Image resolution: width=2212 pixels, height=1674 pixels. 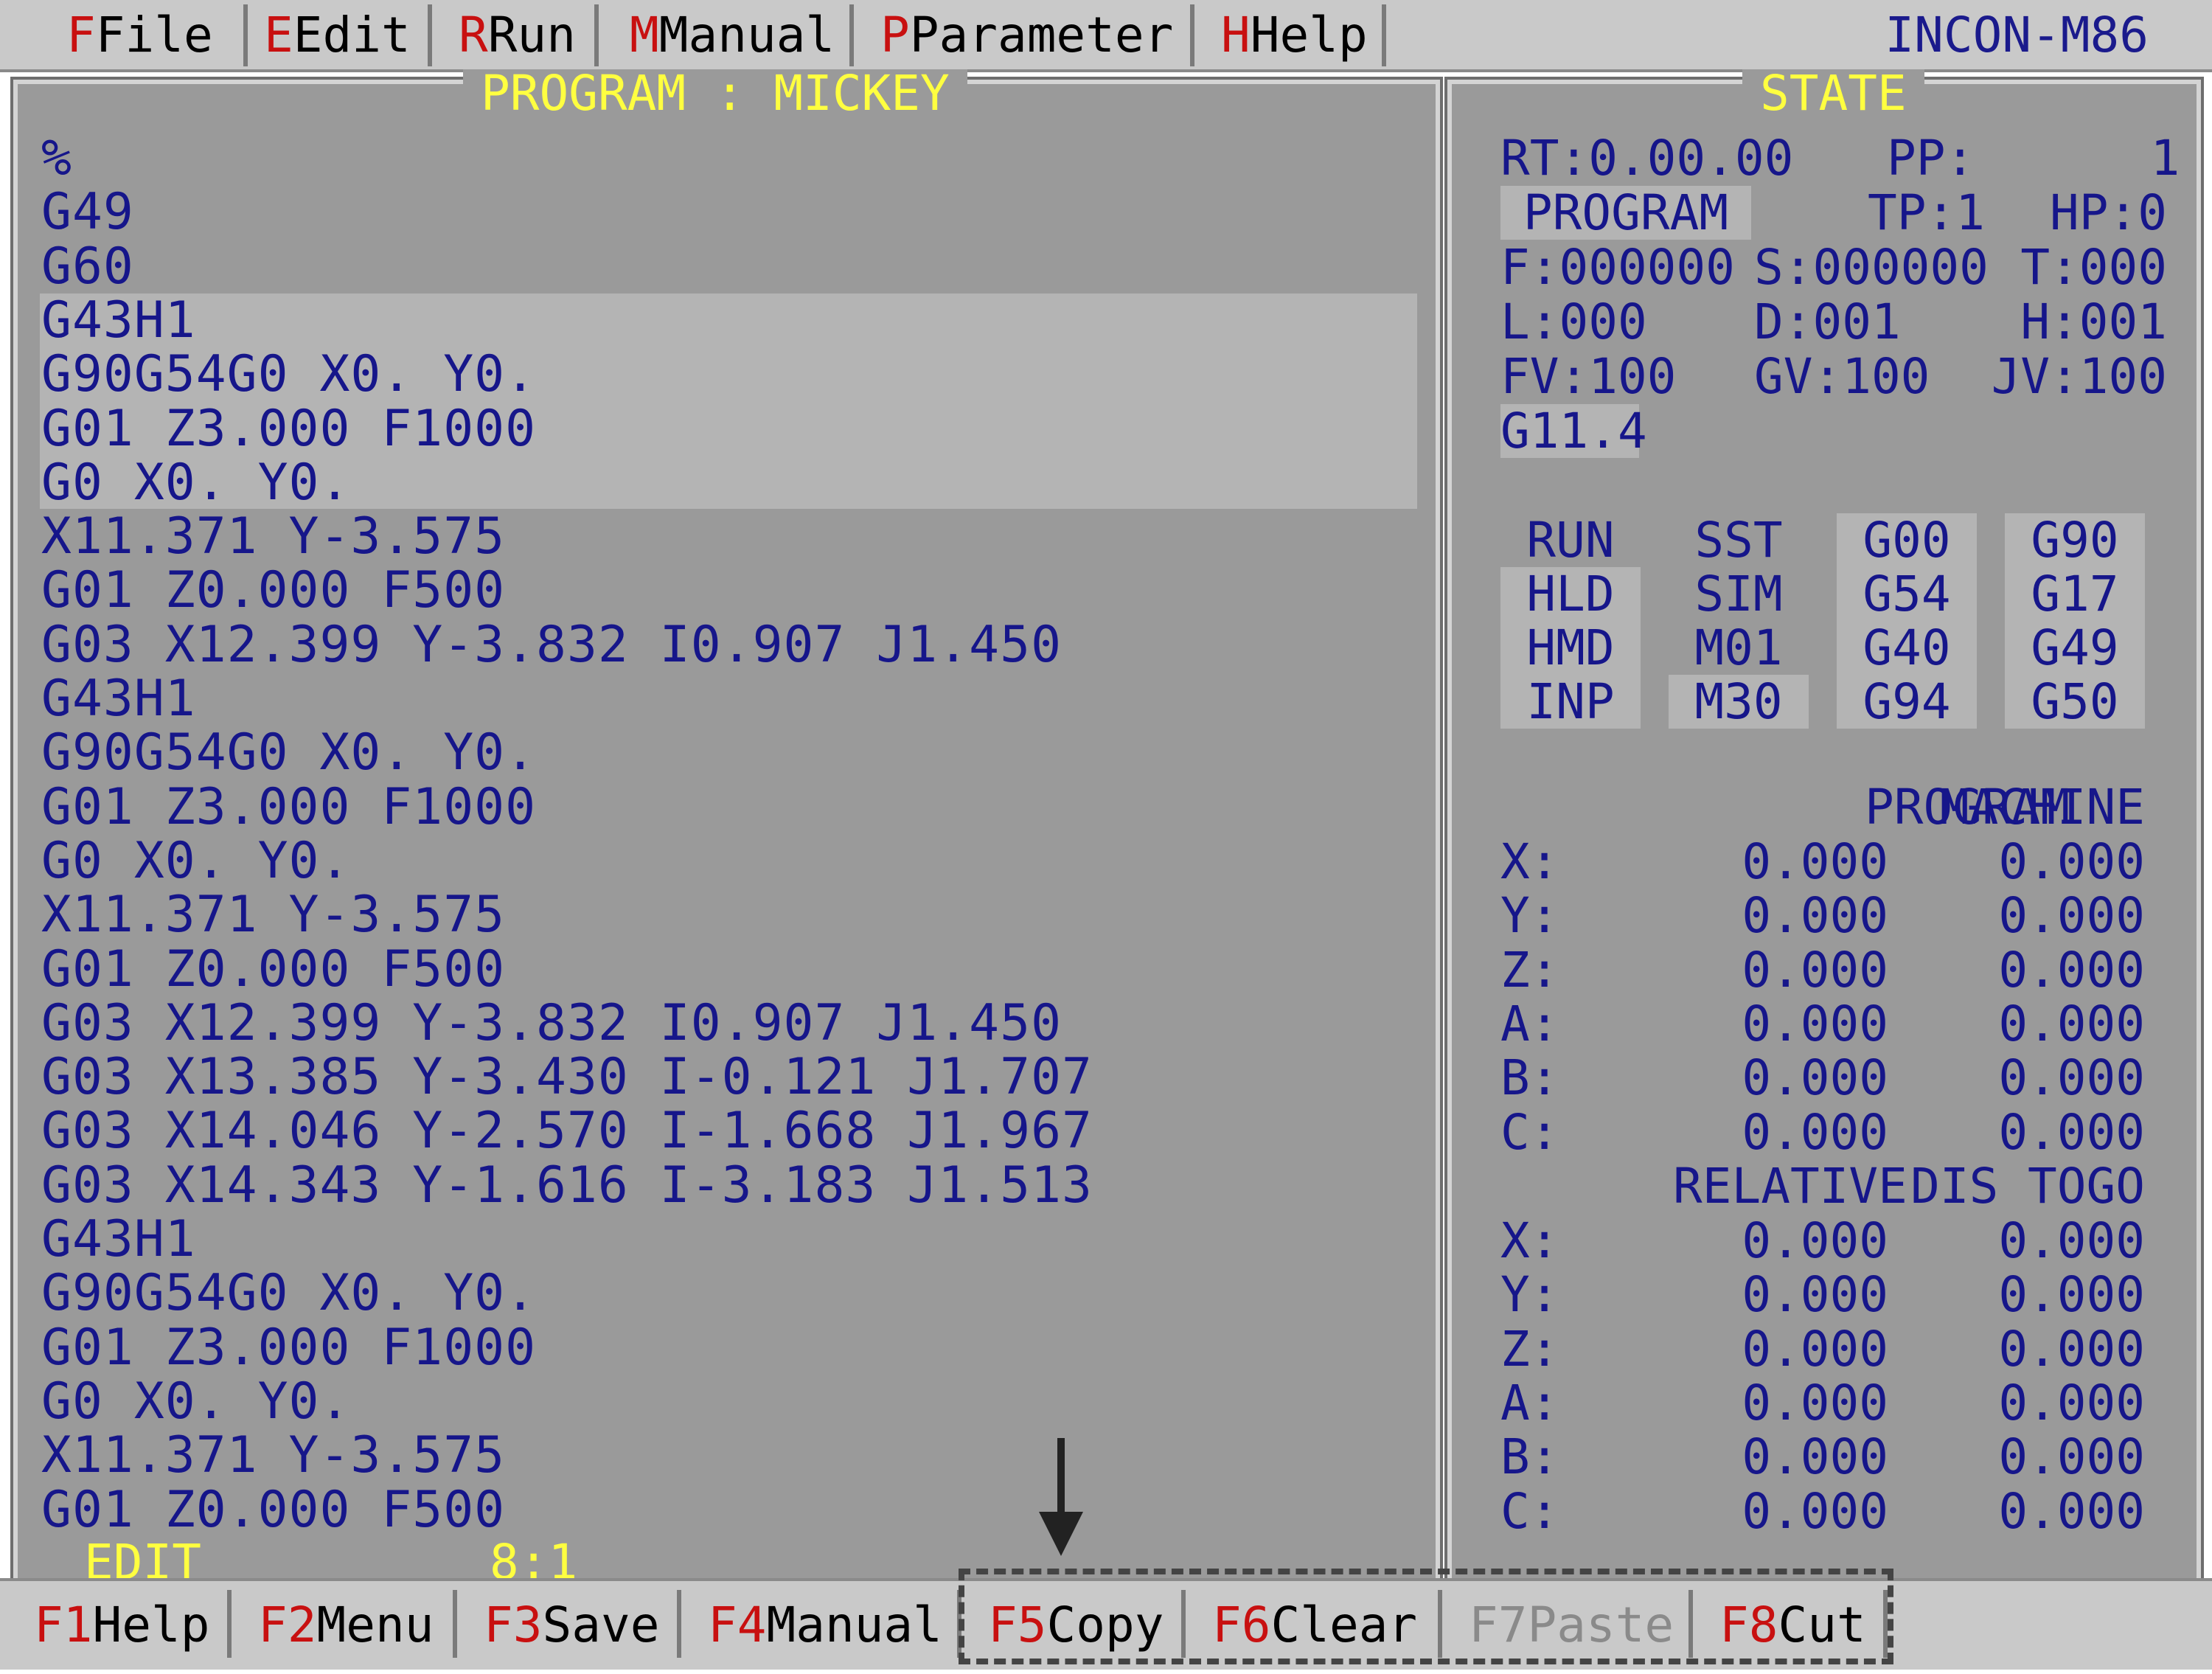 I want to click on app-title: INCON-M86, so click(x=2017, y=35).